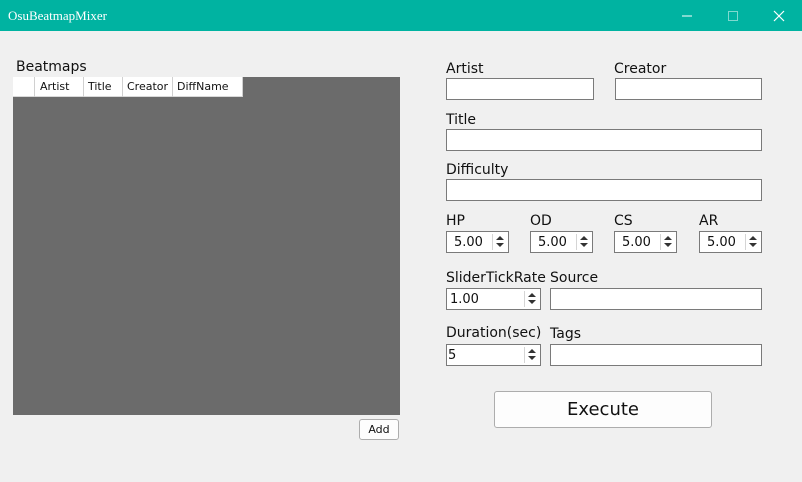 The image size is (802, 482). I want to click on duration-label: Duration(sec), so click(494, 333).